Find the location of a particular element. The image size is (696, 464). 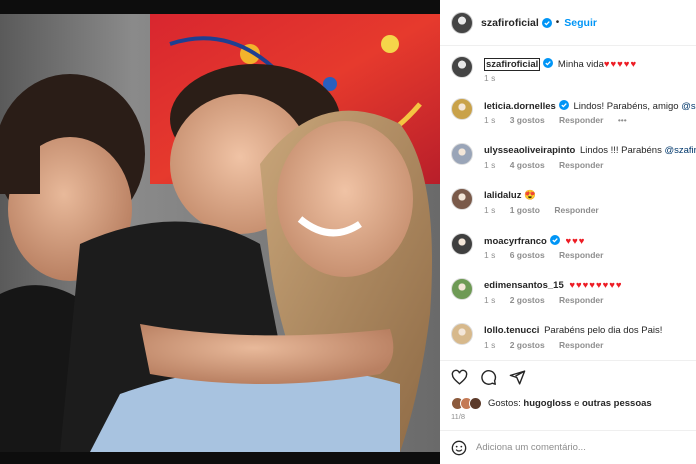

likes-connector: e is located at coordinates (577, 403).